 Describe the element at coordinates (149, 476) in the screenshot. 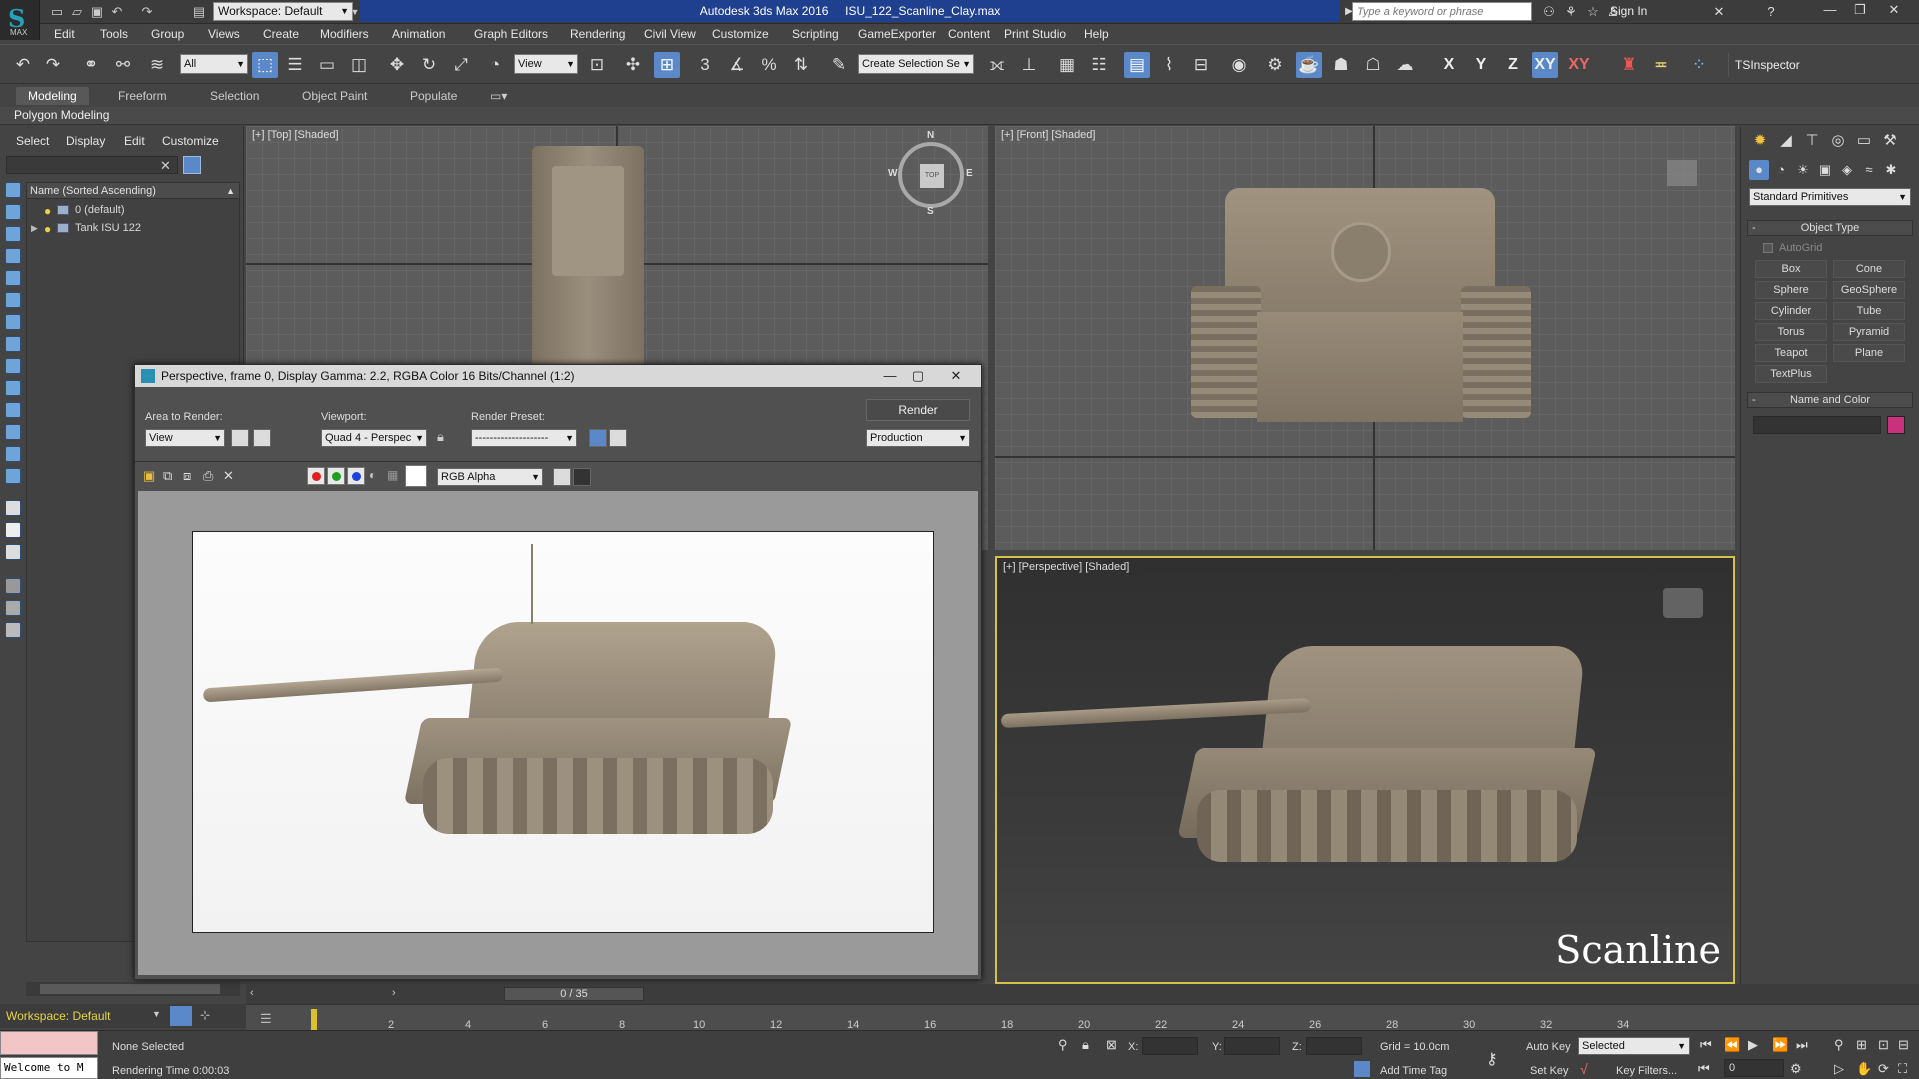

I see `save-image-icon: ▣` at that location.